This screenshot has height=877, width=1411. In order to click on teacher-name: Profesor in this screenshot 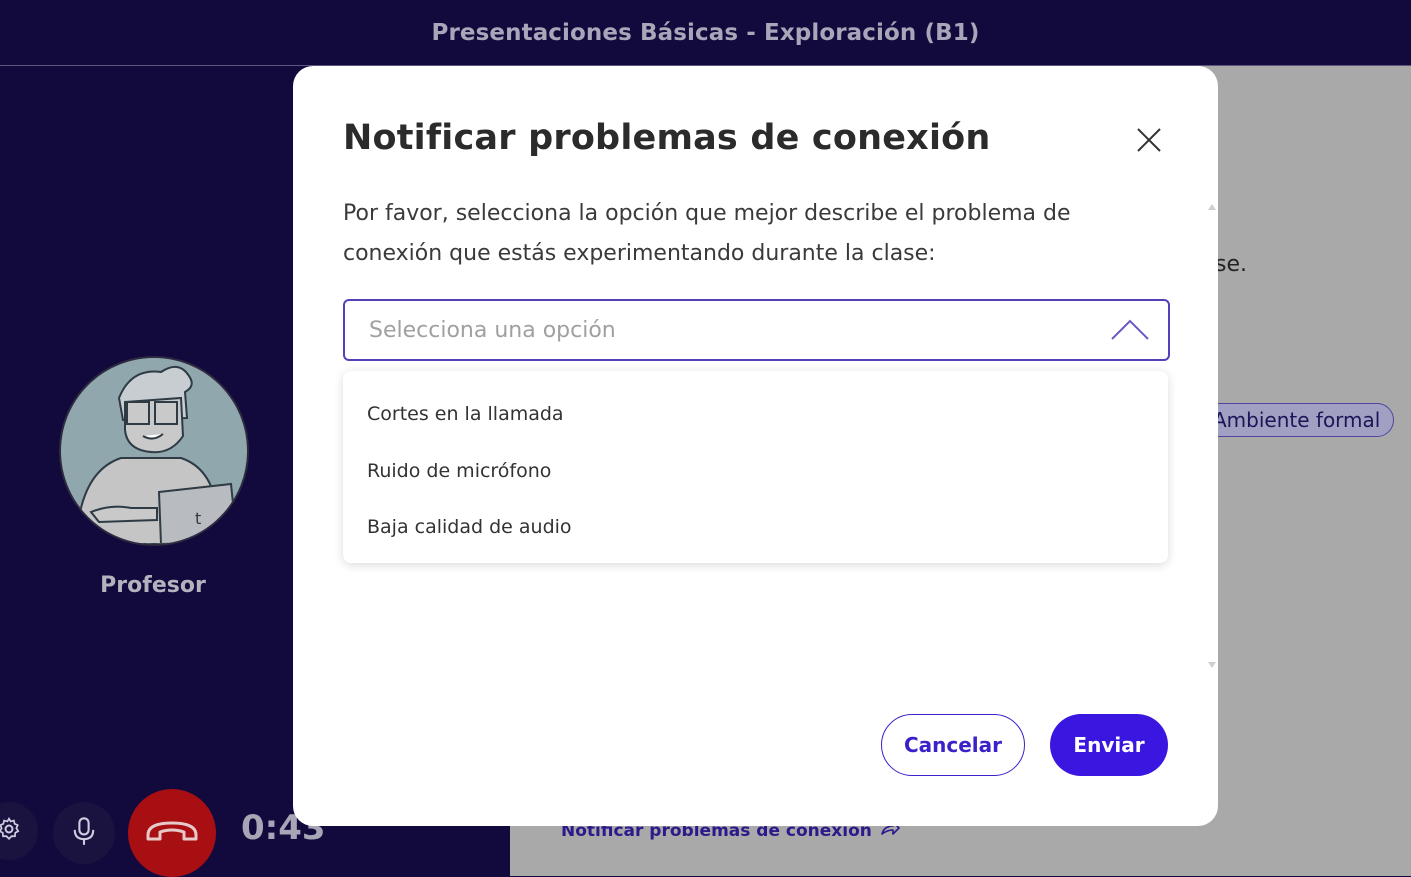, I will do `click(153, 585)`.